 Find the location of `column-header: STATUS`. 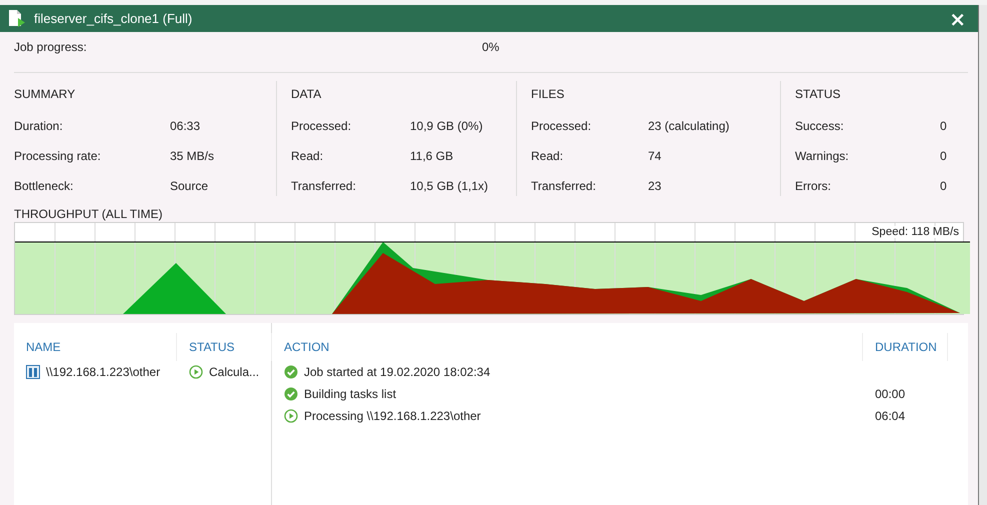

column-header: STATUS is located at coordinates (224, 347).